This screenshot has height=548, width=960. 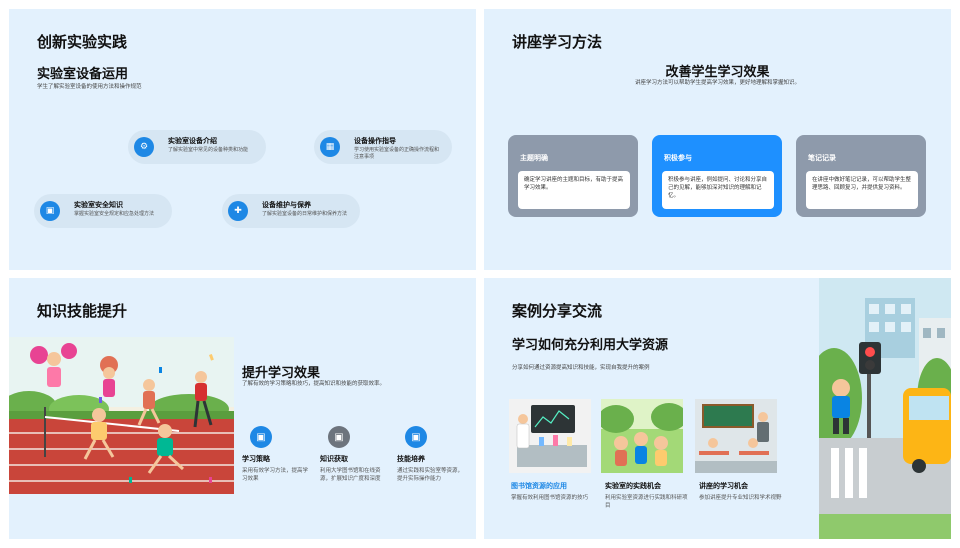 What do you see at coordinates (82, 311) in the screenshot?
I see `slide-title: 知识技能提升` at bounding box center [82, 311].